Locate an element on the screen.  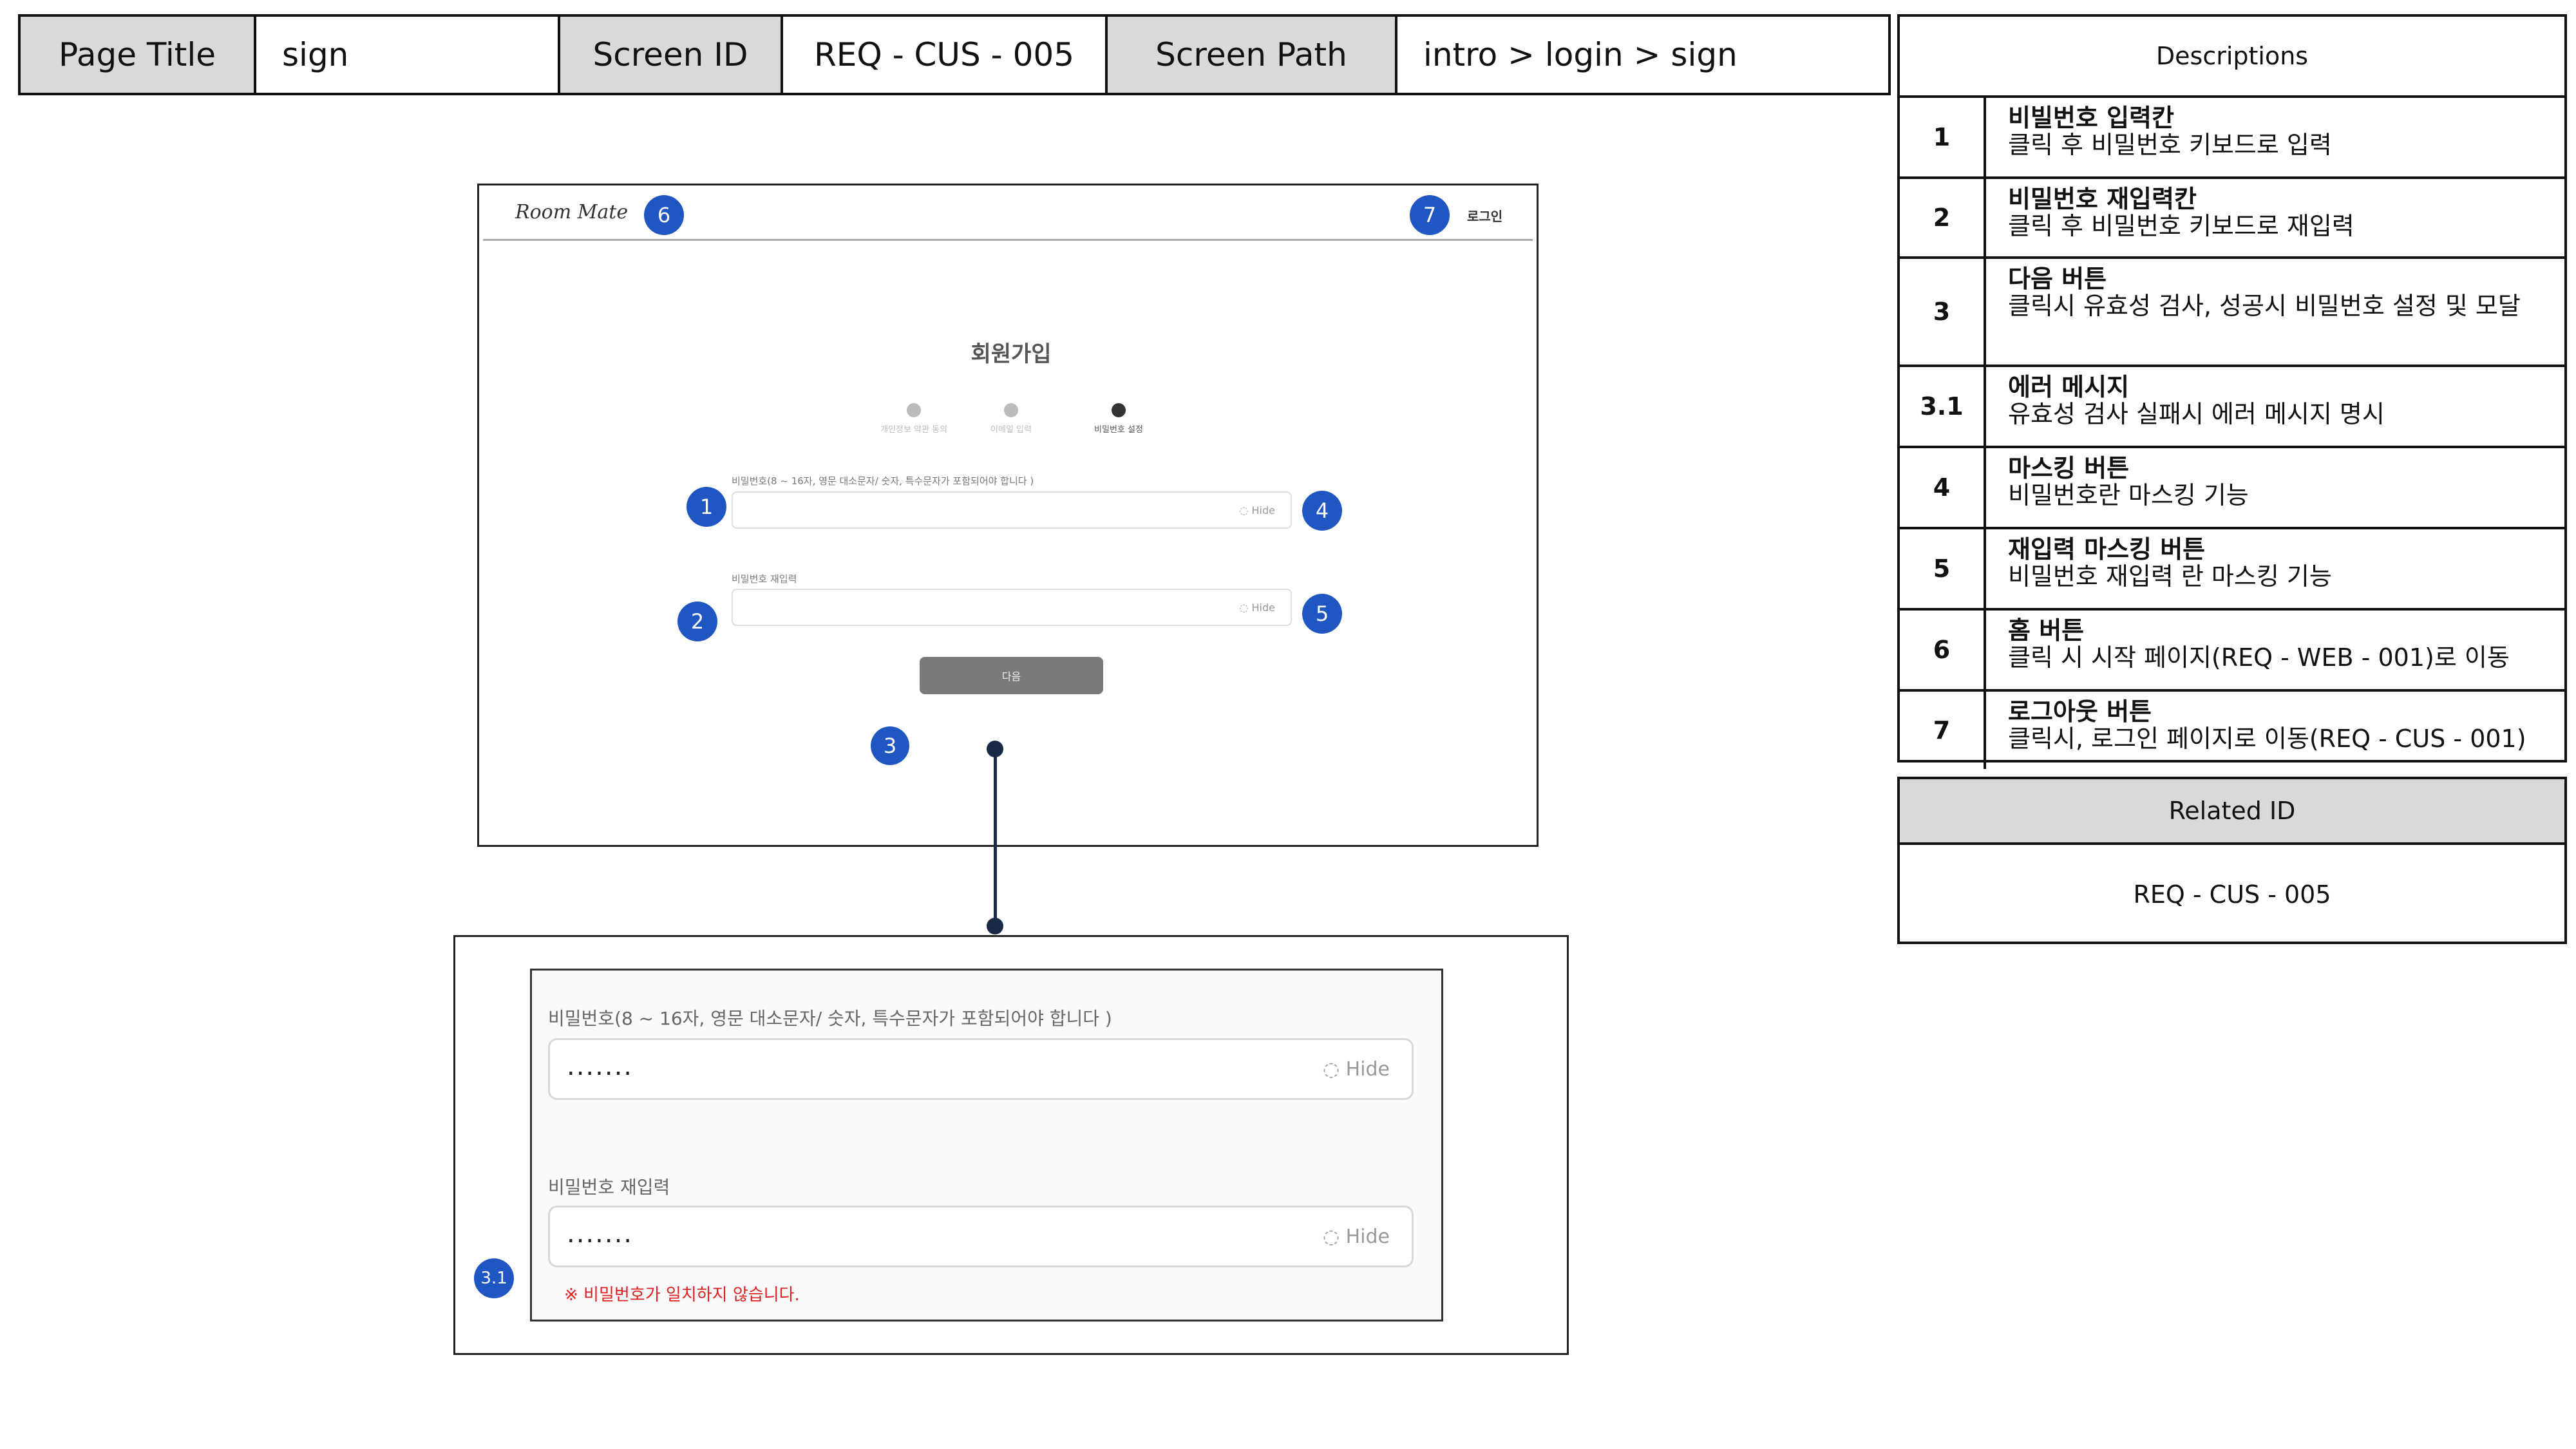
connector-line is located at coordinates (996, 837).